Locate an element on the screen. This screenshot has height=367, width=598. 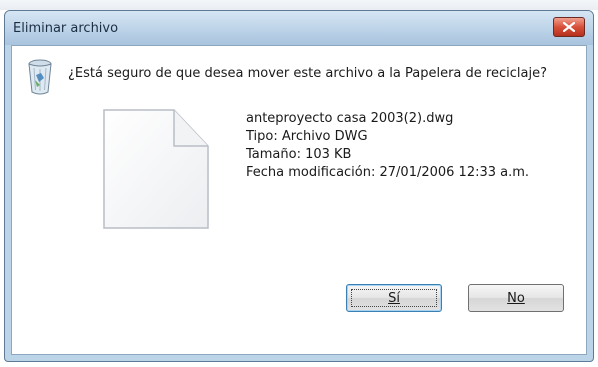
no-button: No is located at coordinates (516, 298).